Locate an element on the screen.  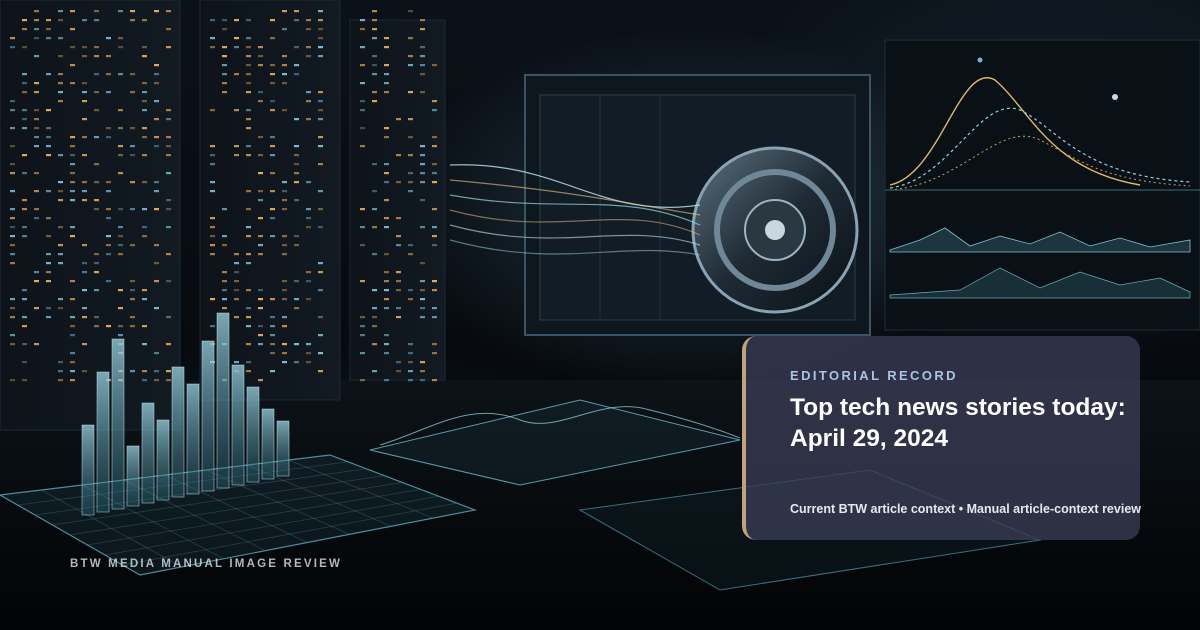
image-review-stamp: BTW MEDIA MANUAL IMAGE REVIEW is located at coordinates (206, 564).